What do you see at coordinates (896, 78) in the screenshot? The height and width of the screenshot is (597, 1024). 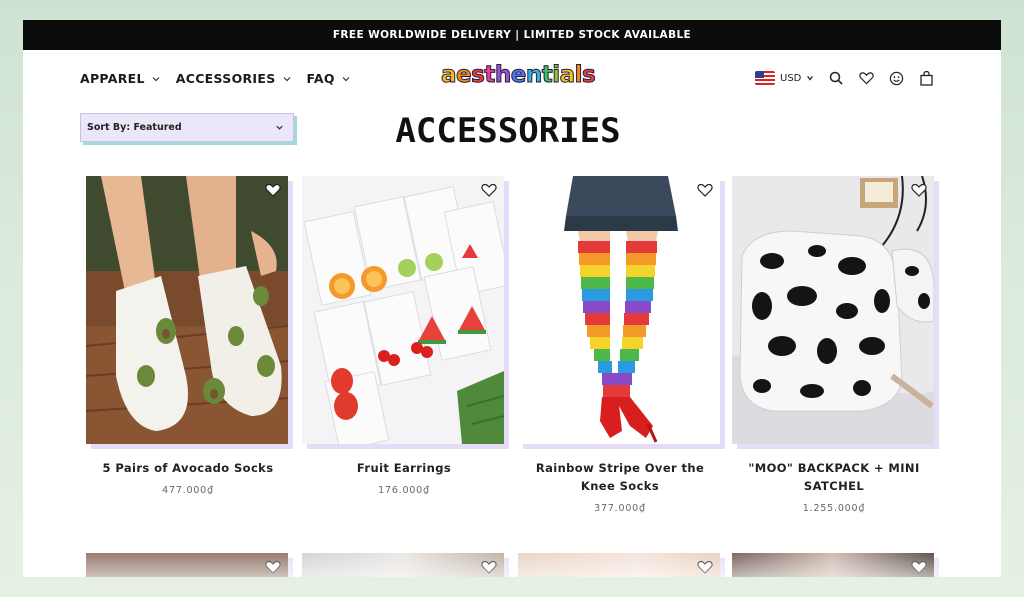 I see `account-icon` at bounding box center [896, 78].